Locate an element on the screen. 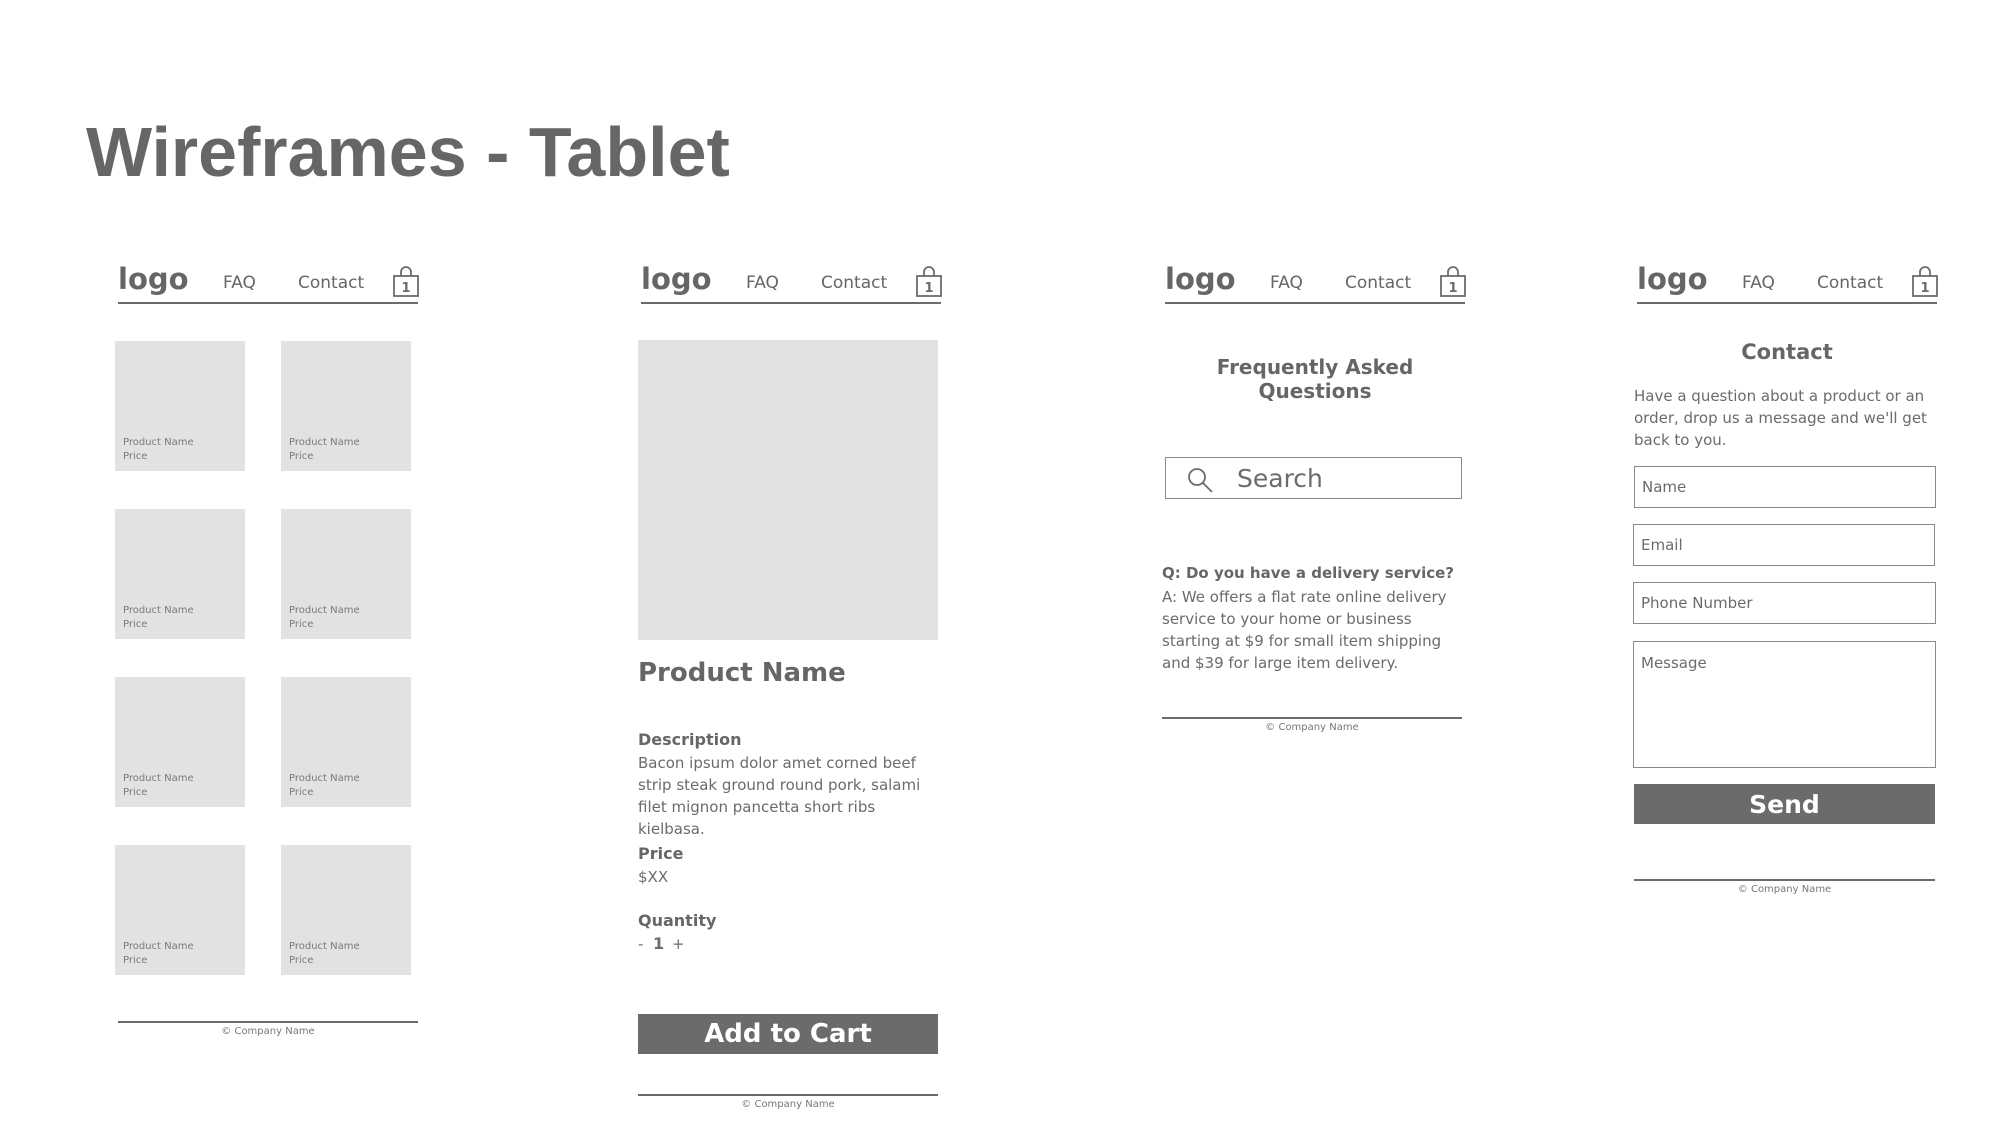 The height and width of the screenshot is (1125, 2000). faq-answer-line: service to your home or business is located at coordinates (1287, 619).